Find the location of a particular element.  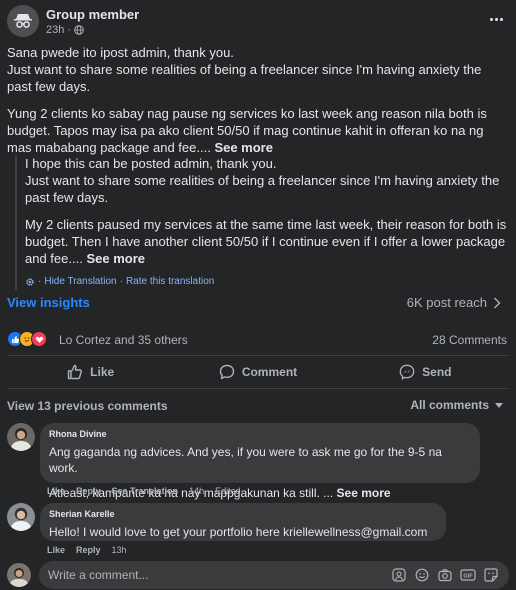

incognito-icon is located at coordinates (23, 21).